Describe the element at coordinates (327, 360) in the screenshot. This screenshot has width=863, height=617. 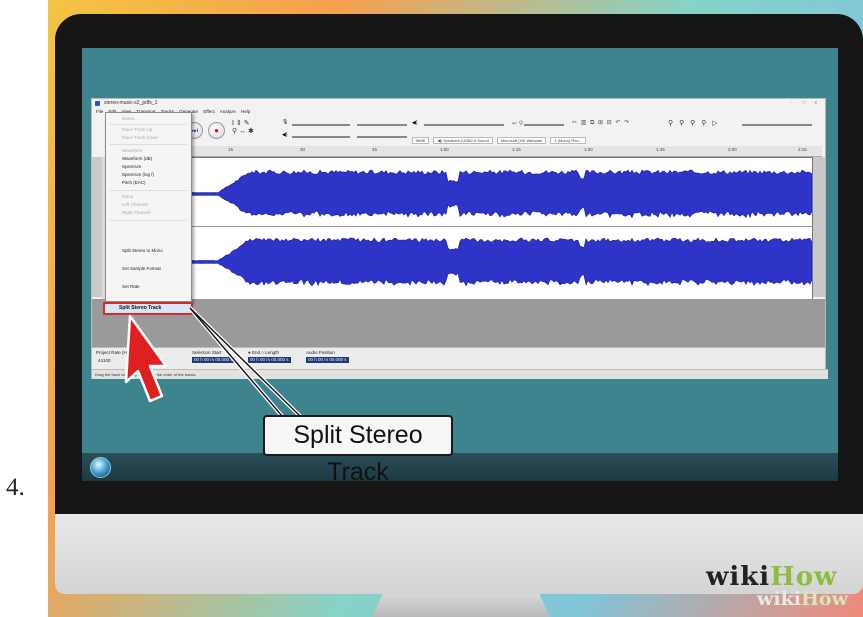
I see `audio-position-field: 00 h 00 m 00.000 s` at that location.